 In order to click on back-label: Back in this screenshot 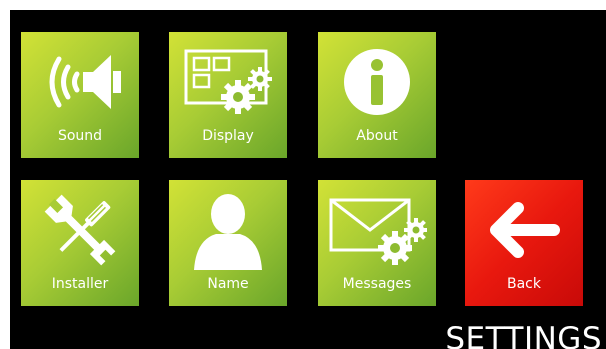, I will do `click(524, 284)`.